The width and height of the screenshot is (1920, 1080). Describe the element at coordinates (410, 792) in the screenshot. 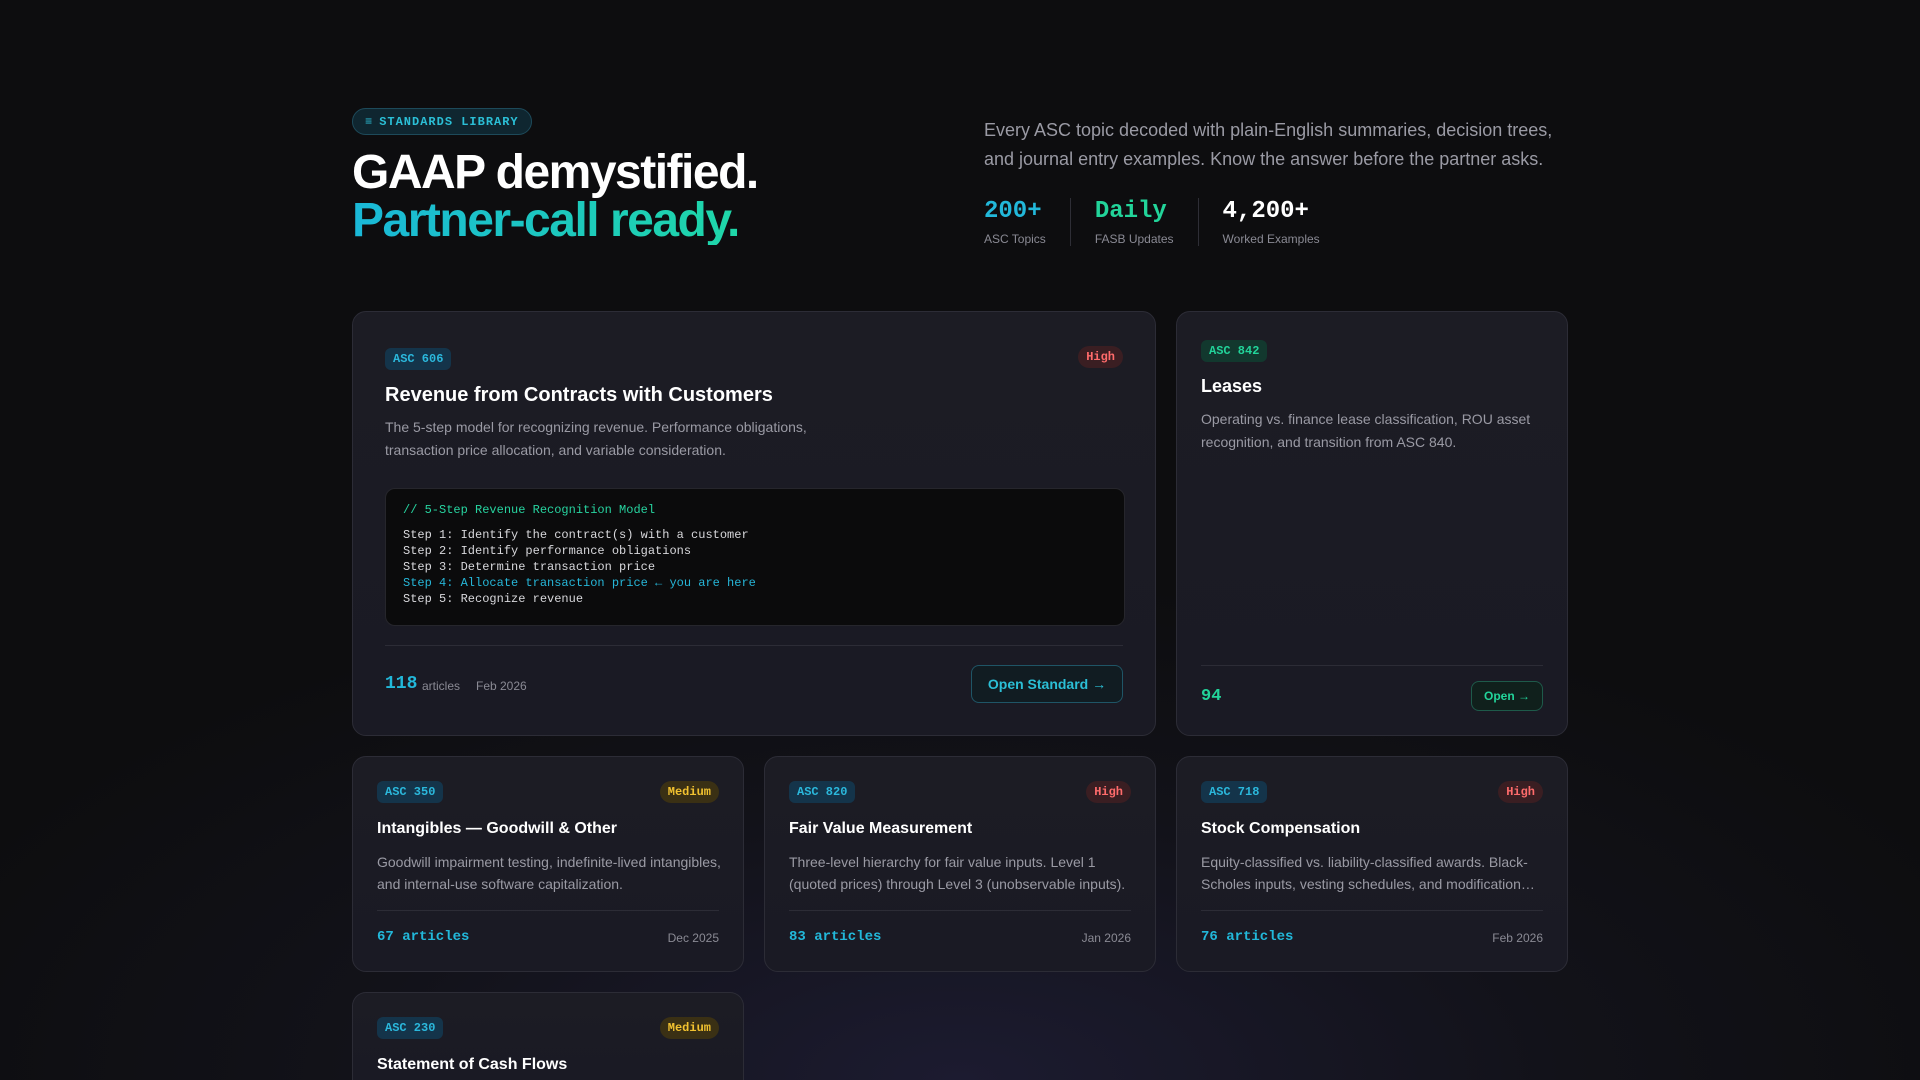

I see `asc-tag: ASC 350` at that location.